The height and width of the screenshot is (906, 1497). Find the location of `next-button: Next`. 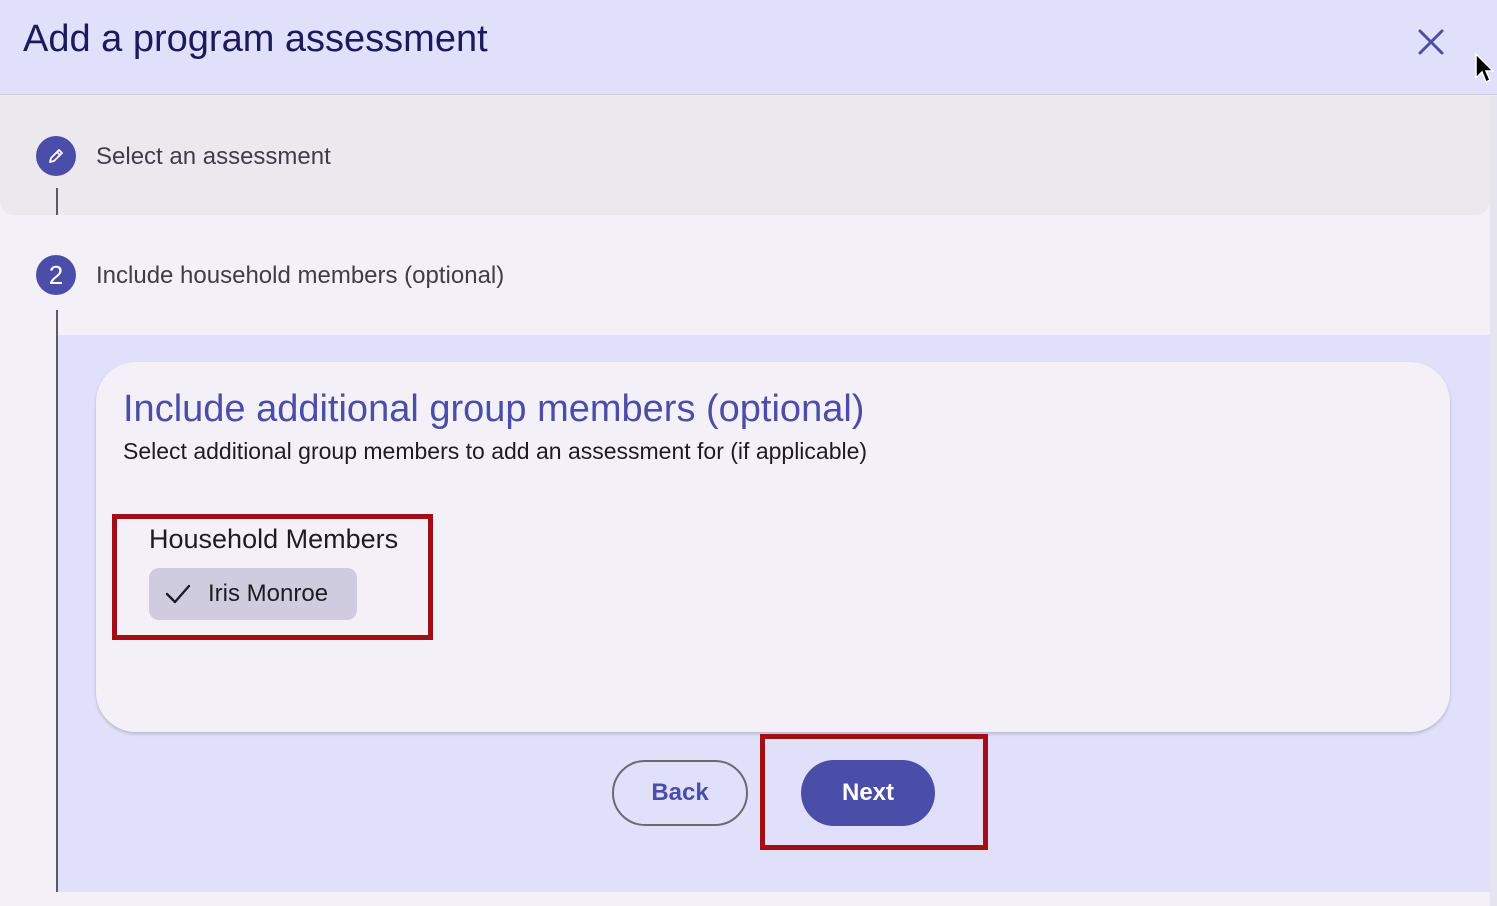

next-button: Next is located at coordinates (868, 793).